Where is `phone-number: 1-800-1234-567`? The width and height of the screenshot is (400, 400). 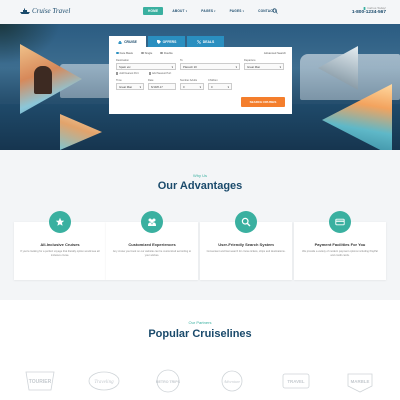 phone-number: 1-800-1234-567 is located at coordinates (369, 12).